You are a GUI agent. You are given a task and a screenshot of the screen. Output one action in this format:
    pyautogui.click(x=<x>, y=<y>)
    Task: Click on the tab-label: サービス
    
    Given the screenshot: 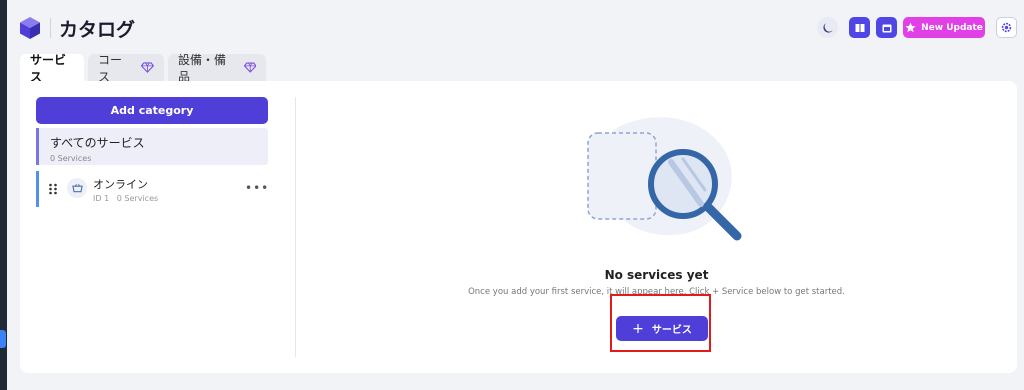 What is the action you would take?
    pyautogui.click(x=48, y=68)
    